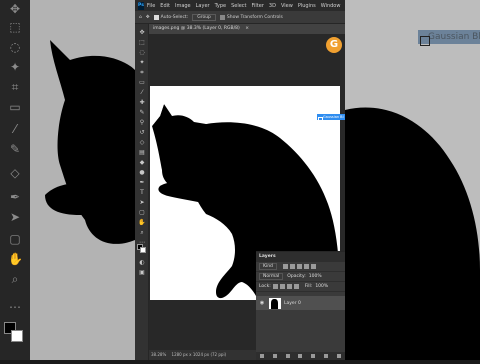 The height and width of the screenshot is (364, 480). I want to click on gradient-icon: ▤, so click(142, 153).